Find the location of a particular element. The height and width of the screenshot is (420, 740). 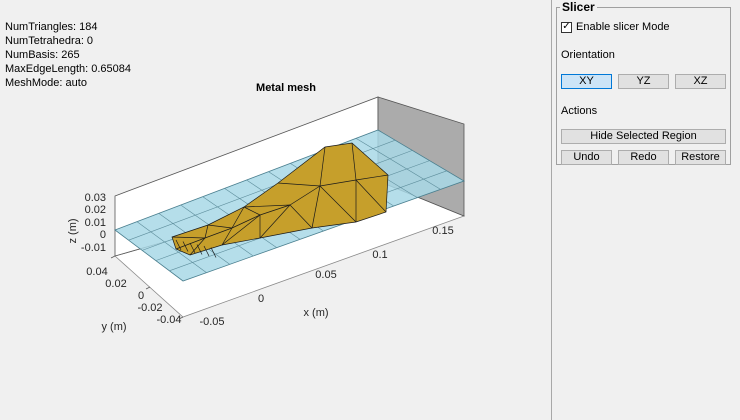

actions-label: Actions is located at coordinates (579, 111).